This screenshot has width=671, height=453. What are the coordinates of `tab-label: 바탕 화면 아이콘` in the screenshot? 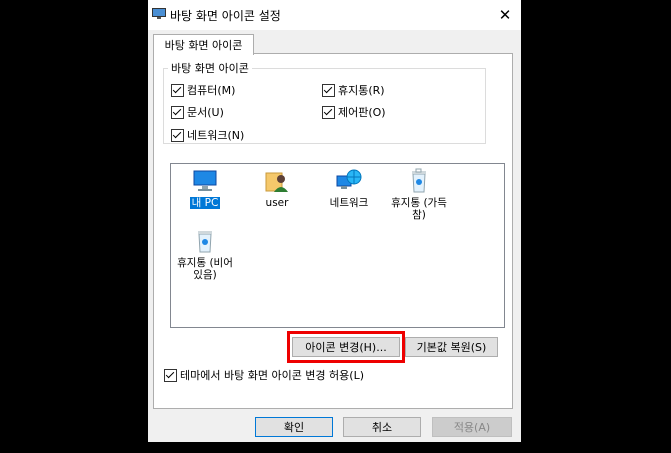 It's located at (203, 45).